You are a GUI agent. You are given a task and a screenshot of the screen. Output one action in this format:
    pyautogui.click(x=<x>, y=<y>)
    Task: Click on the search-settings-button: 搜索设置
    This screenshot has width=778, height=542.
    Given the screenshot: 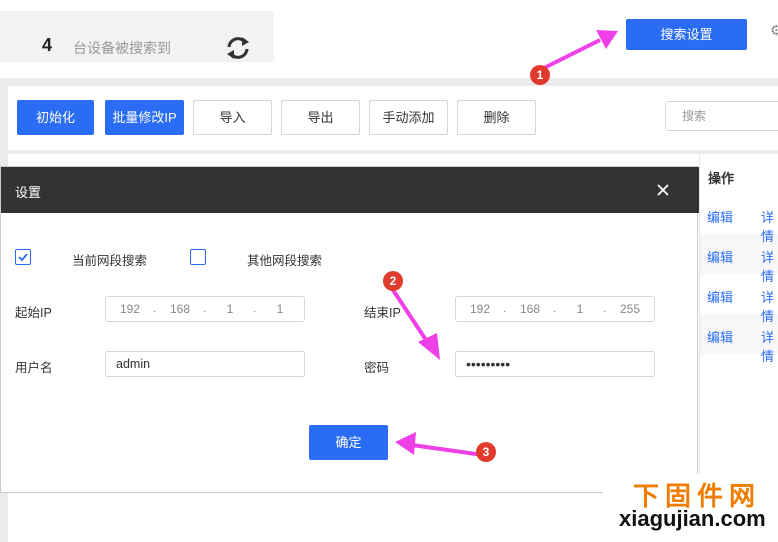 What is the action you would take?
    pyautogui.click(x=686, y=34)
    